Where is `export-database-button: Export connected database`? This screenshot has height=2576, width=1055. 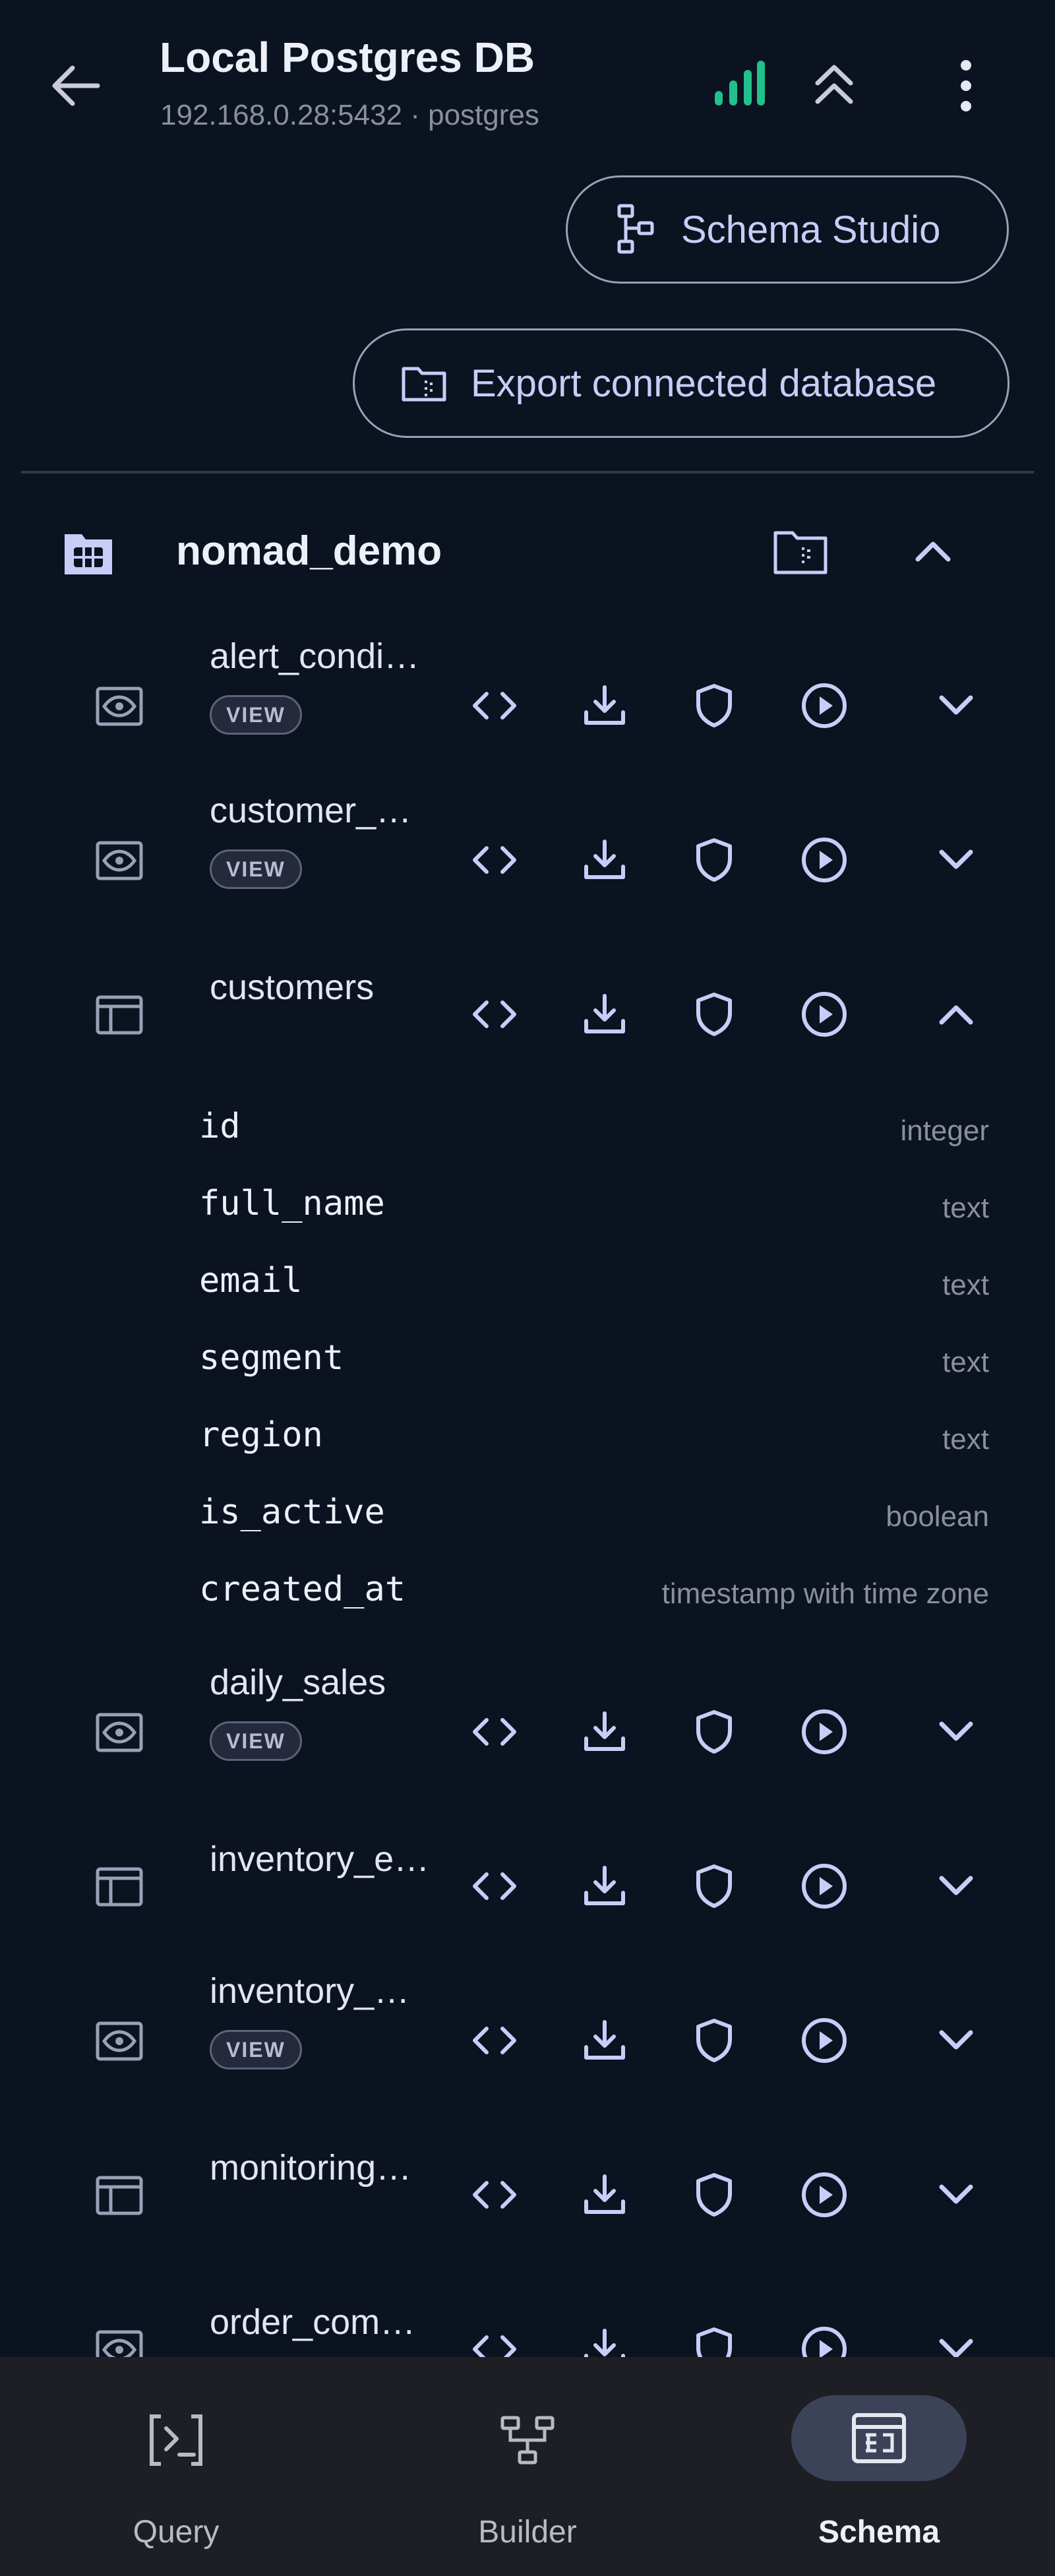 export-database-button: Export connected database is located at coordinates (681, 383).